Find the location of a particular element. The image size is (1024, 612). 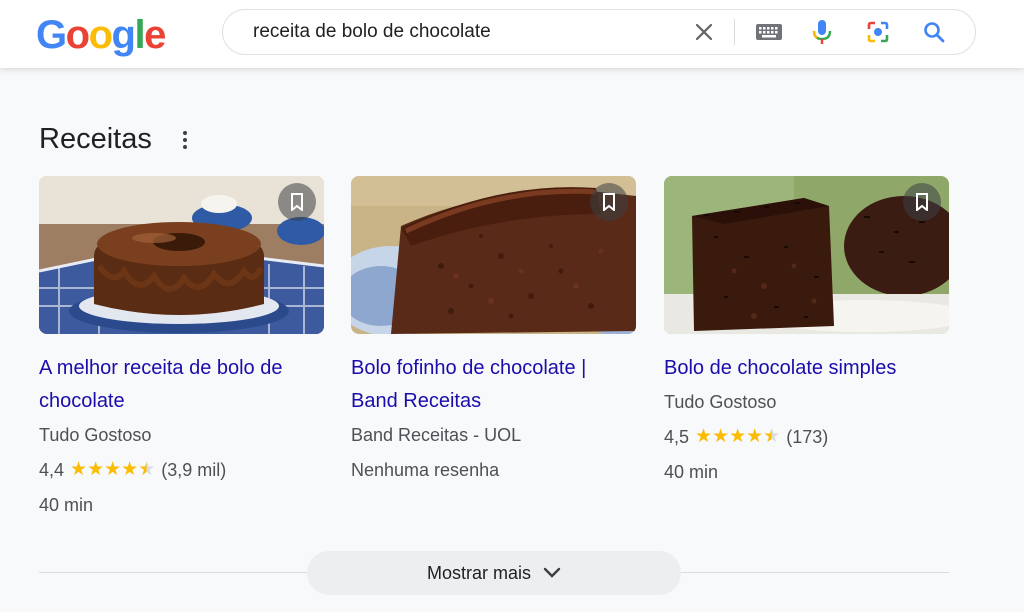

search-divider is located at coordinates (734, 32).